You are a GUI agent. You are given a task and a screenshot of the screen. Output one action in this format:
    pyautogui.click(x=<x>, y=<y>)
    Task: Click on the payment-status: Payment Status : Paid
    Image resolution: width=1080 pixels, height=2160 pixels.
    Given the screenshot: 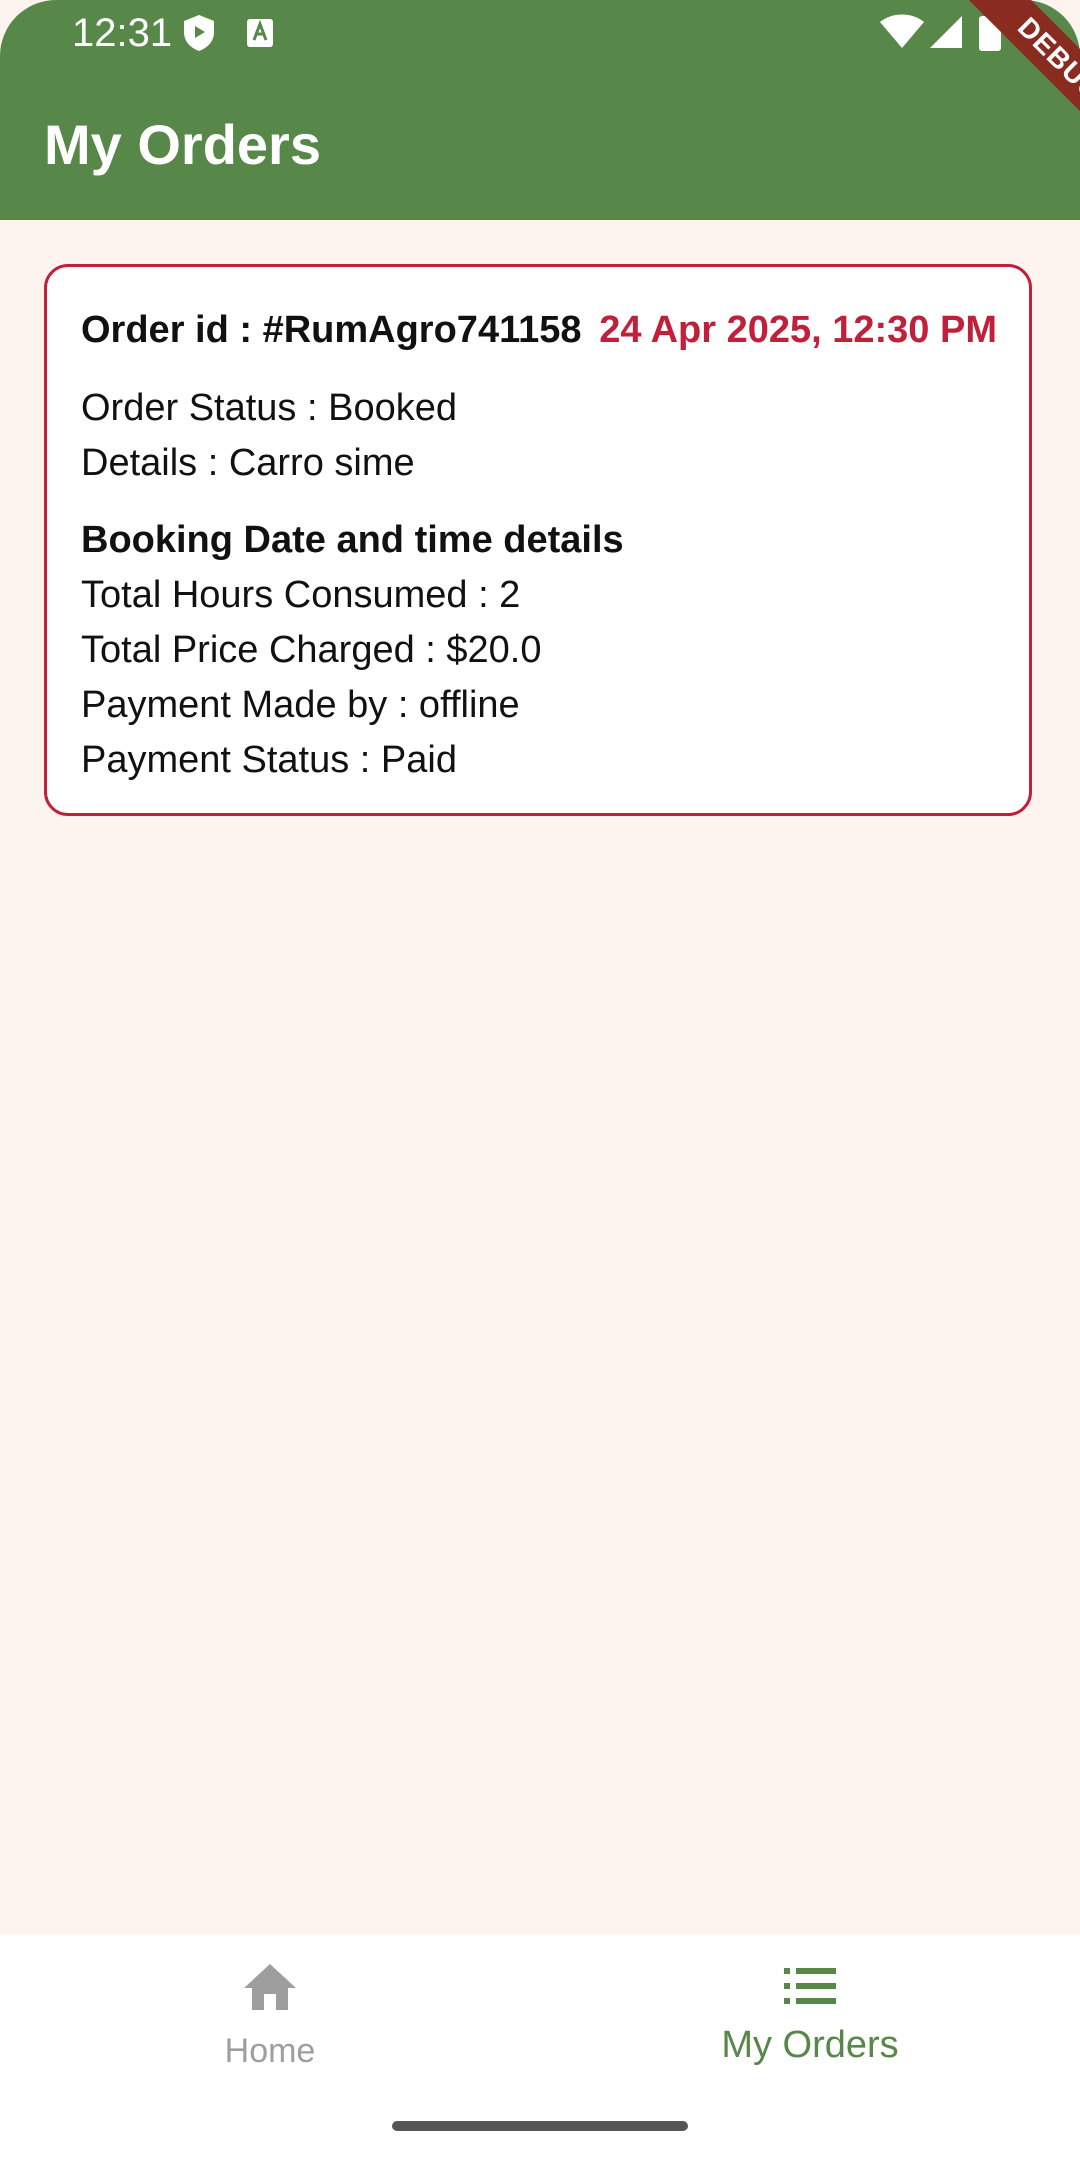 What is the action you would take?
    pyautogui.click(x=269, y=760)
    